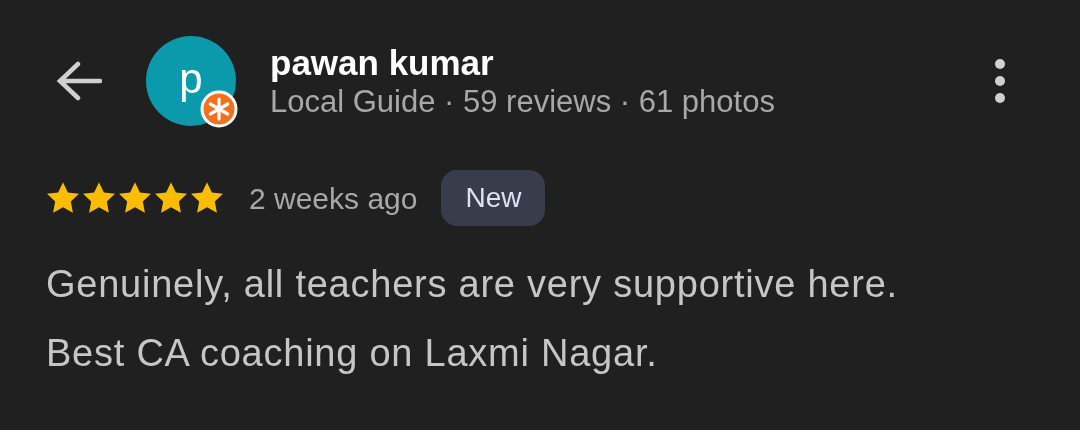 This screenshot has height=430, width=1080. I want to click on new-badge: New, so click(493, 198).